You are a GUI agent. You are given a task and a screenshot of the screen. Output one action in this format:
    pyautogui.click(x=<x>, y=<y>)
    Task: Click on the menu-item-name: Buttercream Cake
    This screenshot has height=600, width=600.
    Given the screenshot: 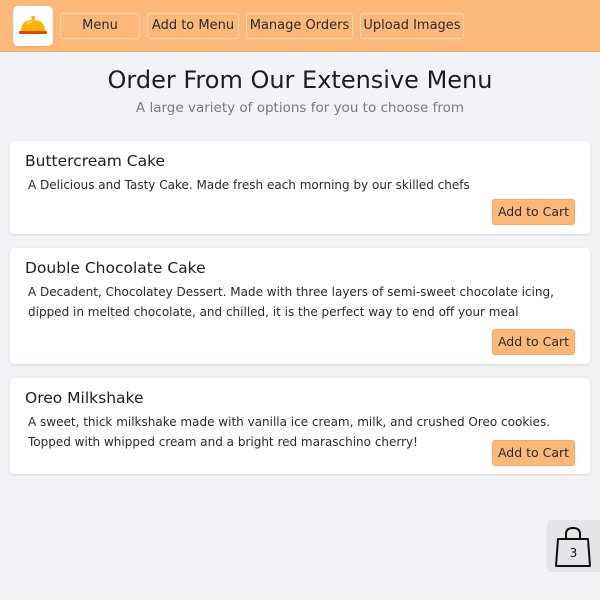 What is the action you would take?
    pyautogui.click(x=95, y=161)
    